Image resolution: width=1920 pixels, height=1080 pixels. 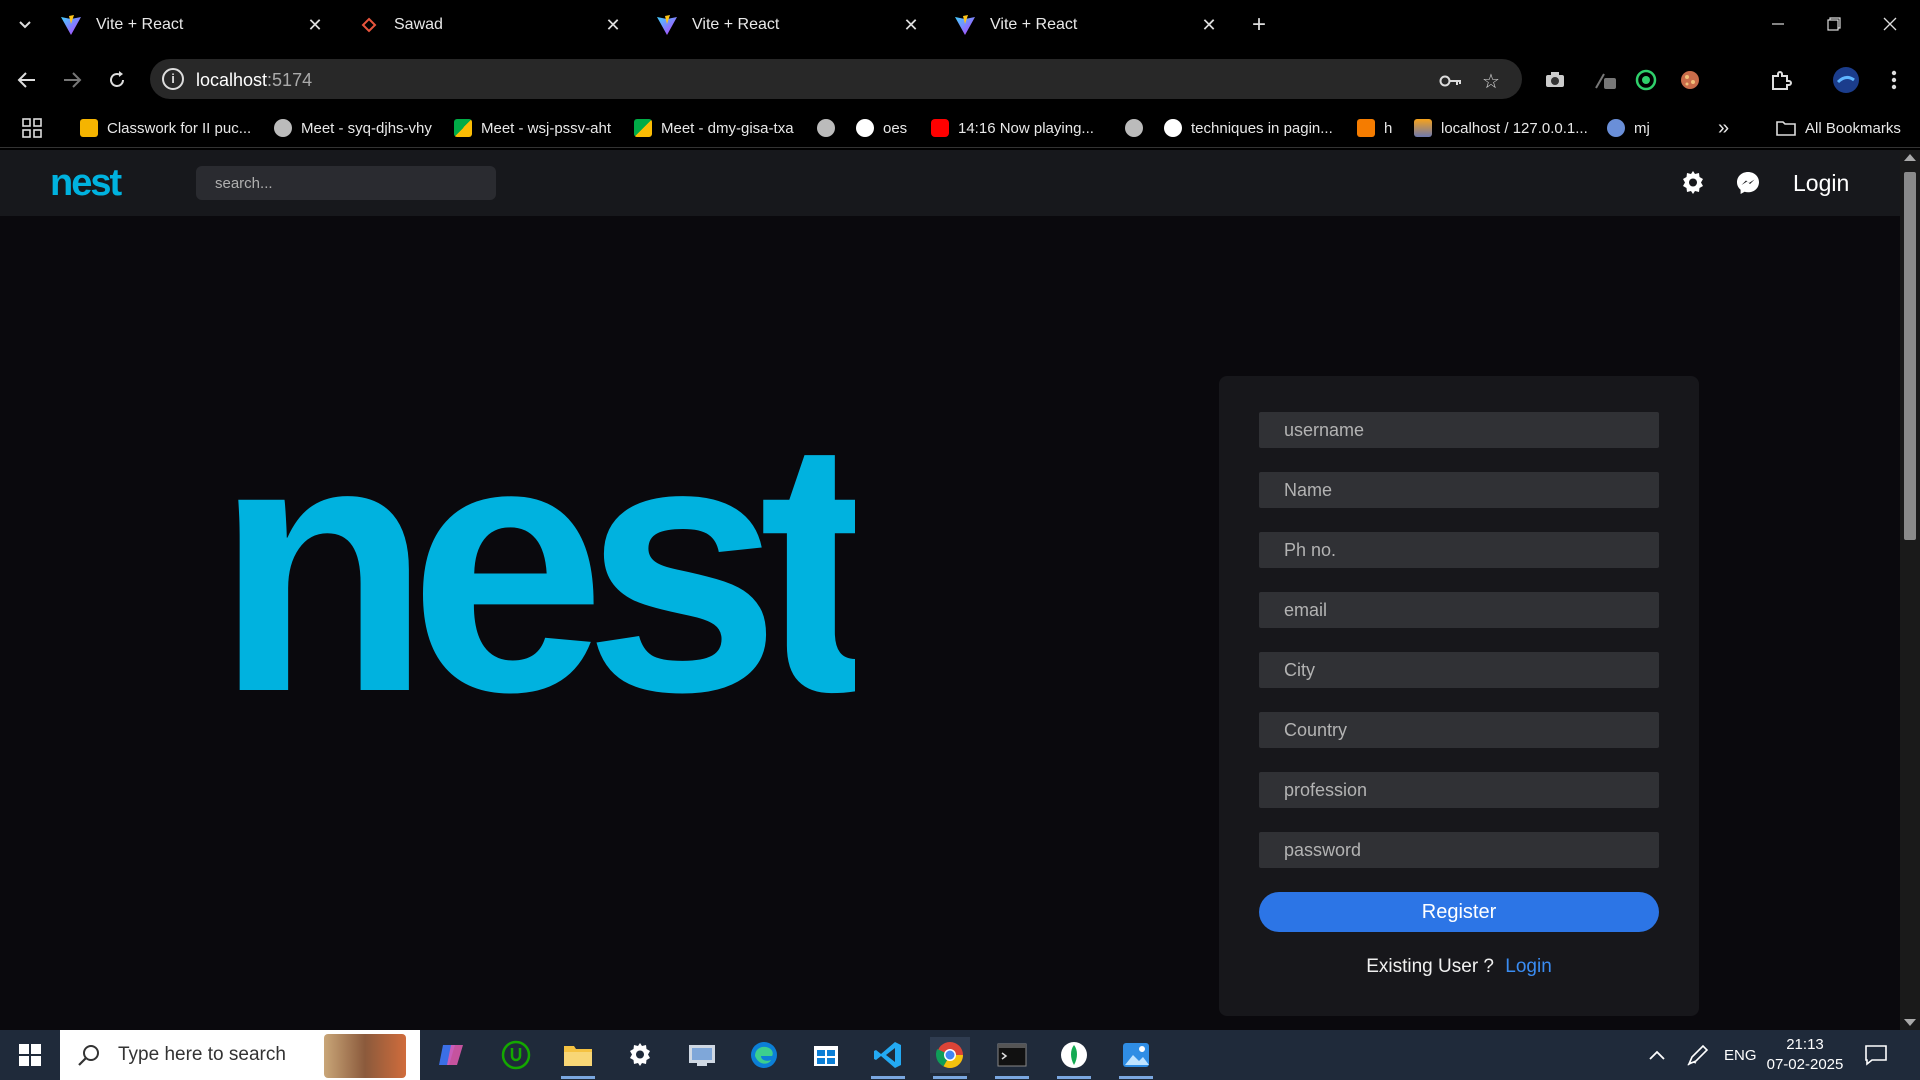 I want to click on notification-center-icon, so click(x=1876, y=1055).